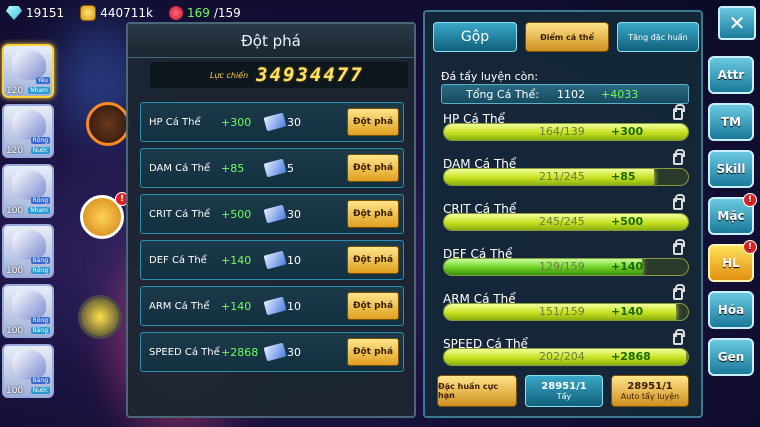 This screenshot has height=427, width=760. Describe the element at coordinates (28, 131) in the screenshot. I see `team-slot: Rồng Nước 120` at that location.